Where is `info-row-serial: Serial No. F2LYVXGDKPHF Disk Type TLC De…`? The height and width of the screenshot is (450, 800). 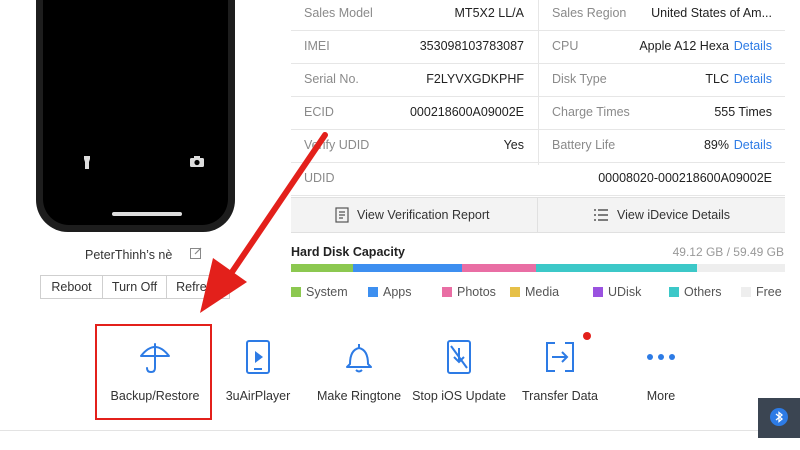 info-row-serial: Serial No. F2LYVXGDKPHF Disk Type TLC De… is located at coordinates (538, 80).